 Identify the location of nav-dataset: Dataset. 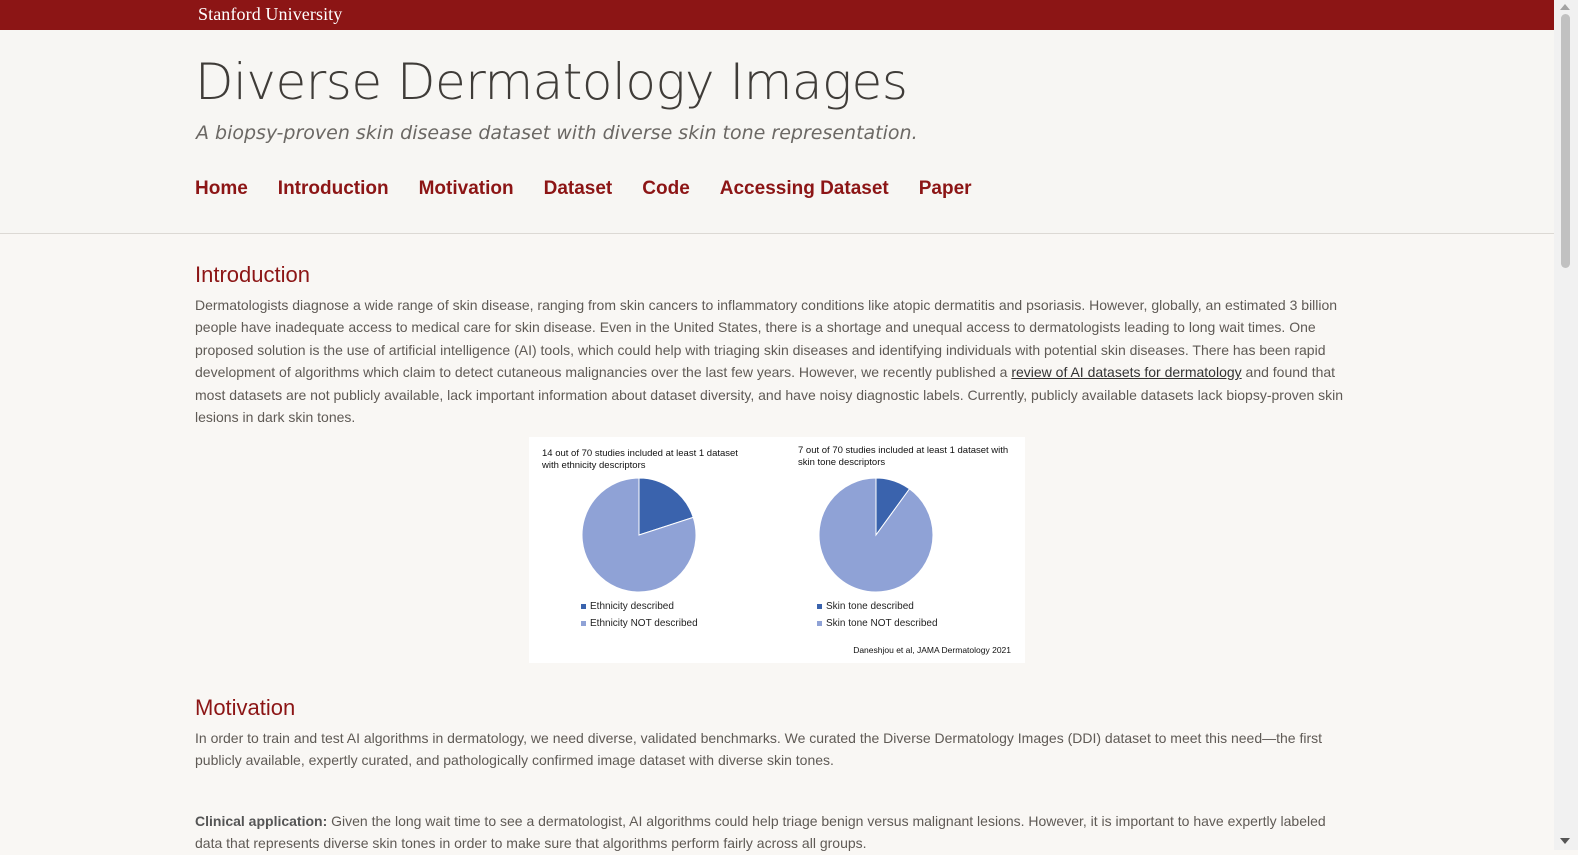
(578, 189).